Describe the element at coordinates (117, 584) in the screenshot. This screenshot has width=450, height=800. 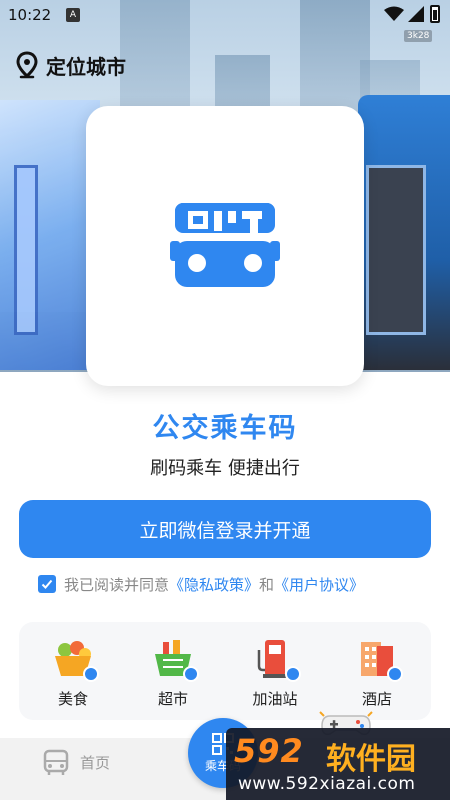
I see `agreement-prefix: 我已阅读并同意` at that location.